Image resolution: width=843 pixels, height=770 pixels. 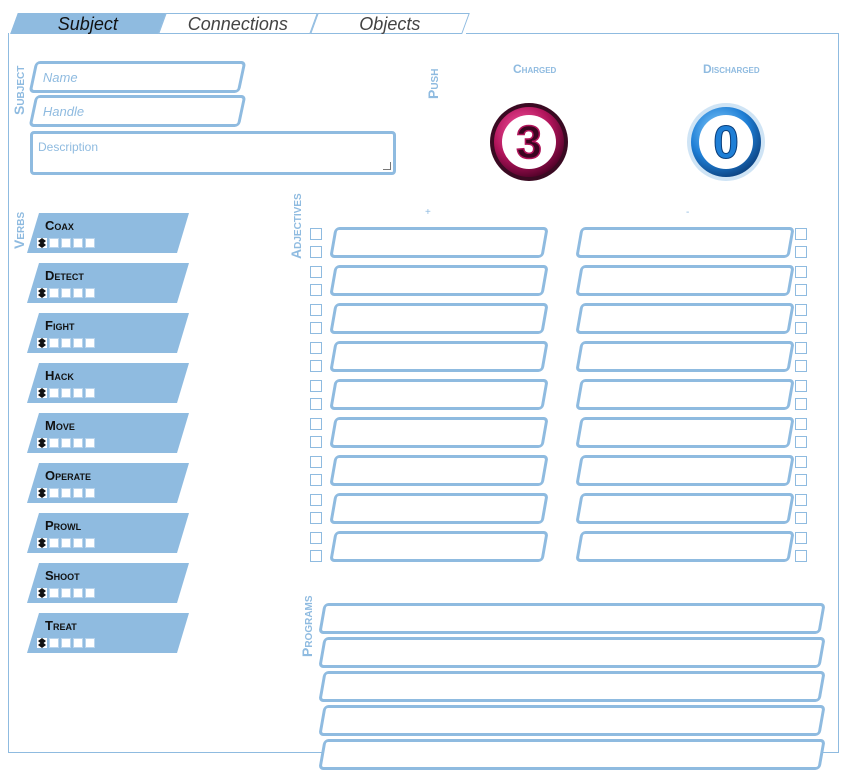 I want to click on description-textarea: Description, so click(x=213, y=153).